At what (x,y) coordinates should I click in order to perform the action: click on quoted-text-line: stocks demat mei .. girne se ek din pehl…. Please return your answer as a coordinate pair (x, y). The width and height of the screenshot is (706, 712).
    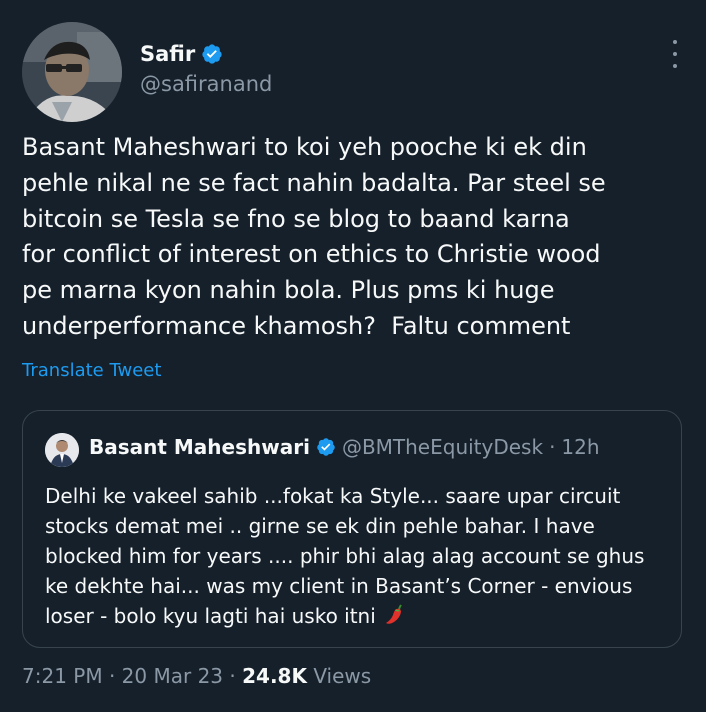
    Looking at the image, I should click on (320, 526).